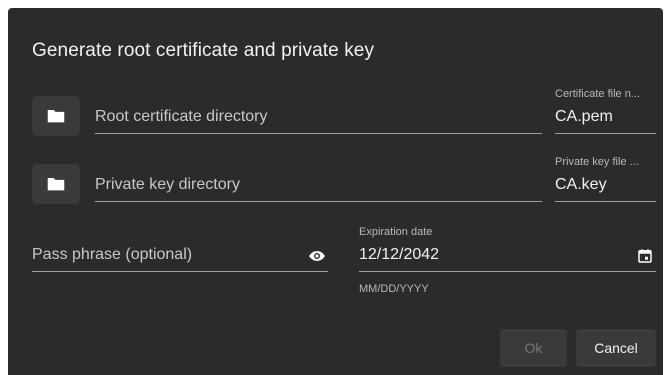  What do you see at coordinates (394, 289) in the screenshot?
I see `expiration-date-hint: MM/DD/YYYY` at bounding box center [394, 289].